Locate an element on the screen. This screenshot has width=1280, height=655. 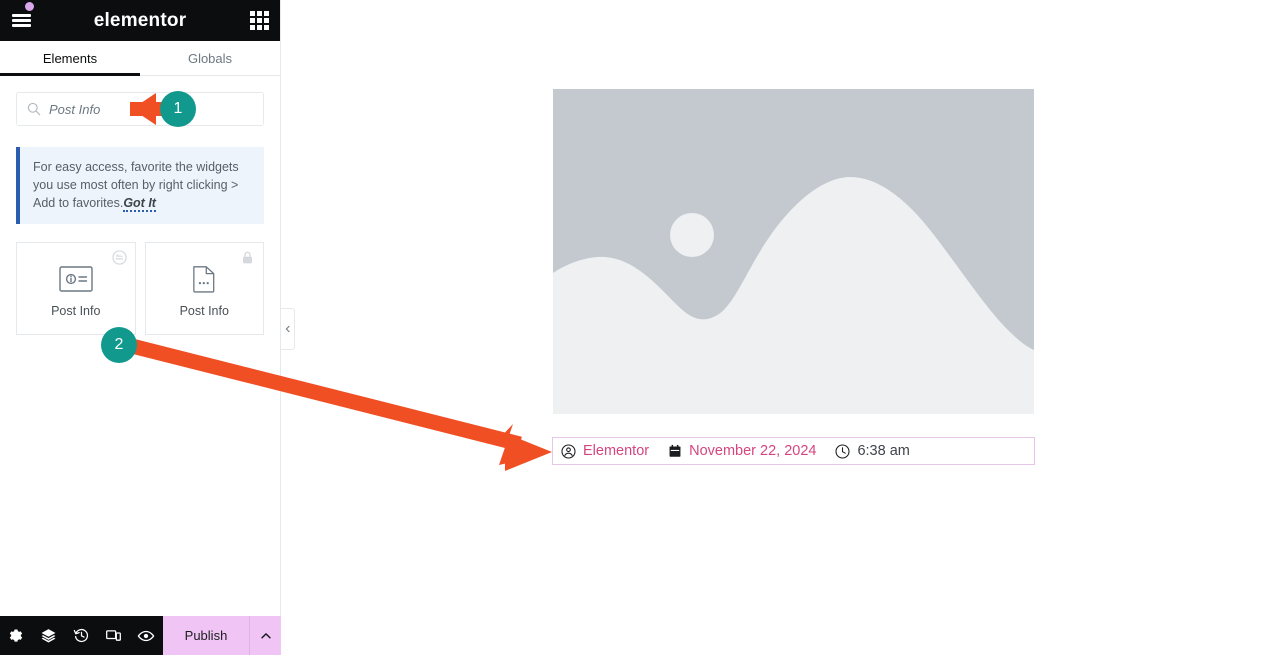
elementor-logo: elementor is located at coordinates (140, 20).